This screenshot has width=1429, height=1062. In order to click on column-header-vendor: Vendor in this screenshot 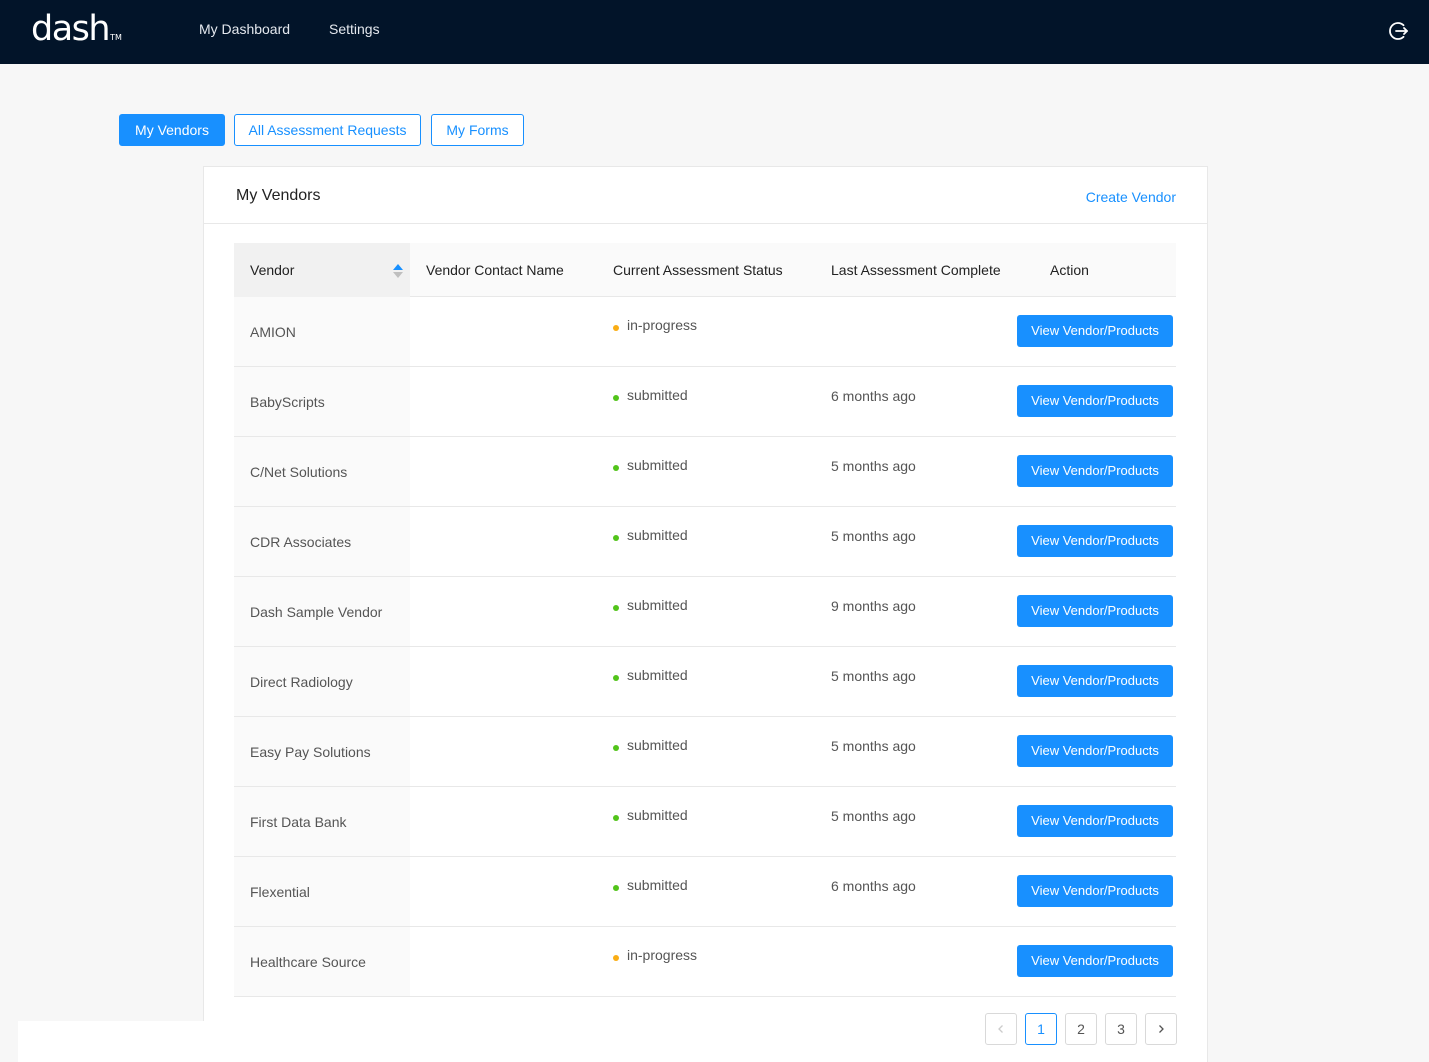, I will do `click(272, 270)`.